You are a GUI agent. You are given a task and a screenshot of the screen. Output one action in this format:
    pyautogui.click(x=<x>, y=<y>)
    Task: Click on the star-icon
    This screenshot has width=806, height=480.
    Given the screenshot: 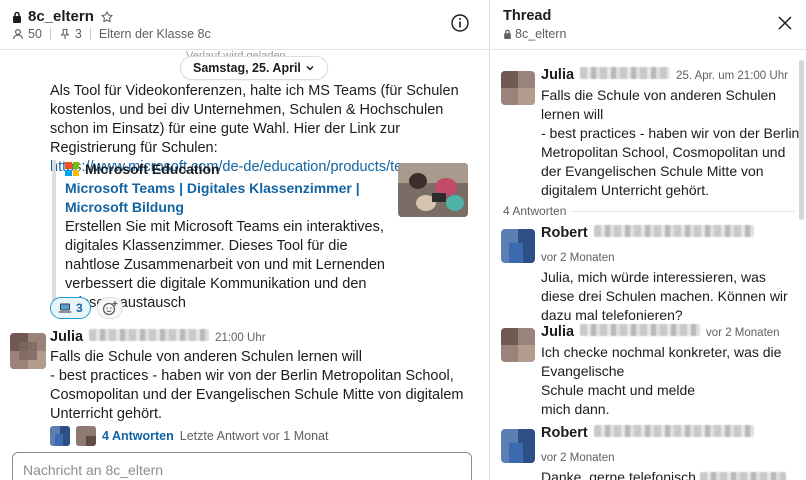 What is the action you would take?
    pyautogui.click(x=107, y=17)
    